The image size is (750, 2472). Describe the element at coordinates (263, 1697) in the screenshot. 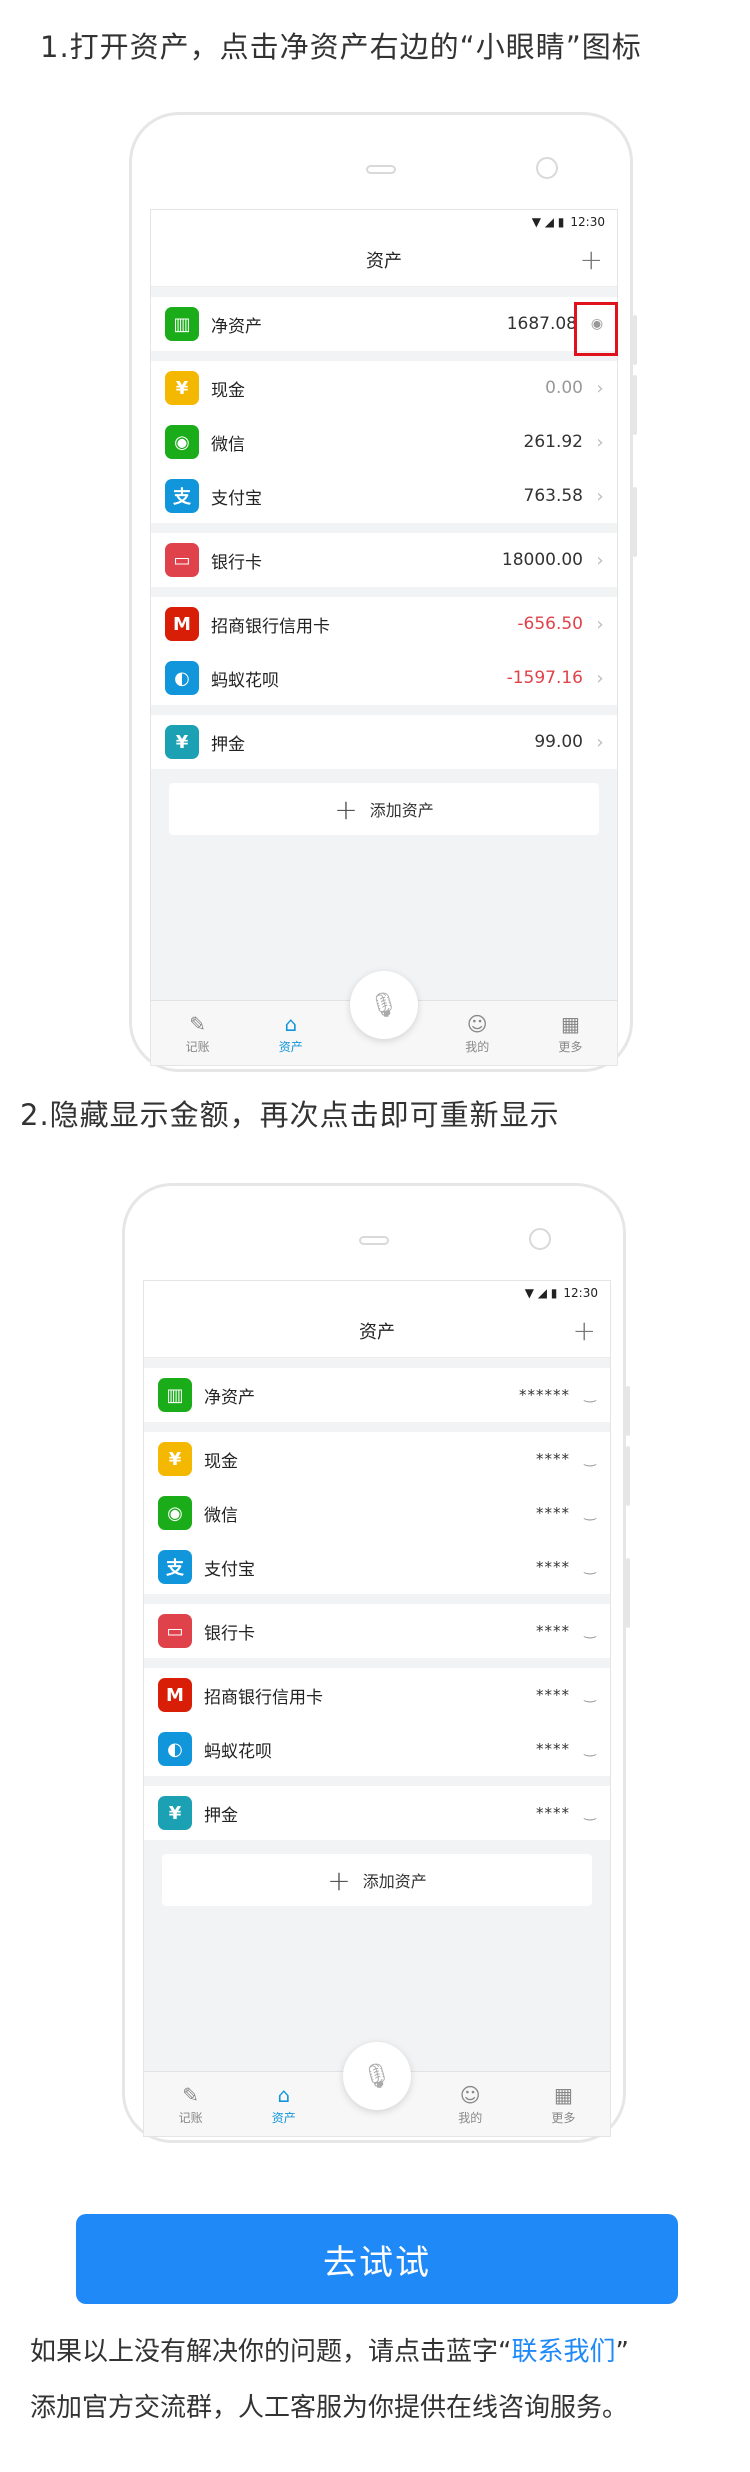

I see `asset-name: 招商银行信用卡` at that location.